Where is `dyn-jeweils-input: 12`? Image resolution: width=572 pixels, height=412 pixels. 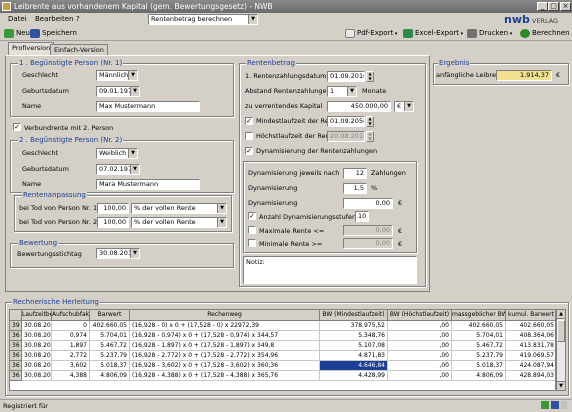 dyn-jeweils-input: 12 is located at coordinates (355, 173).